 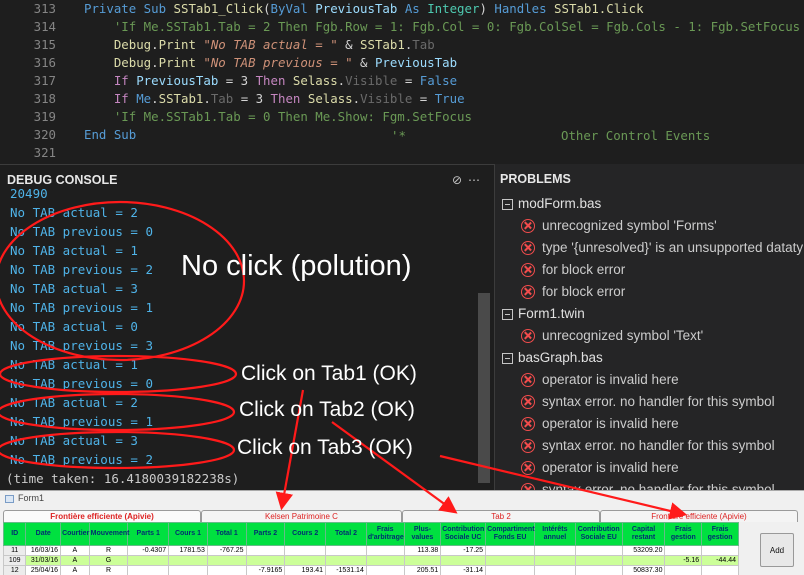 What do you see at coordinates (643, 534) in the screenshot?
I see `grid-column-header: Capital restant` at bounding box center [643, 534].